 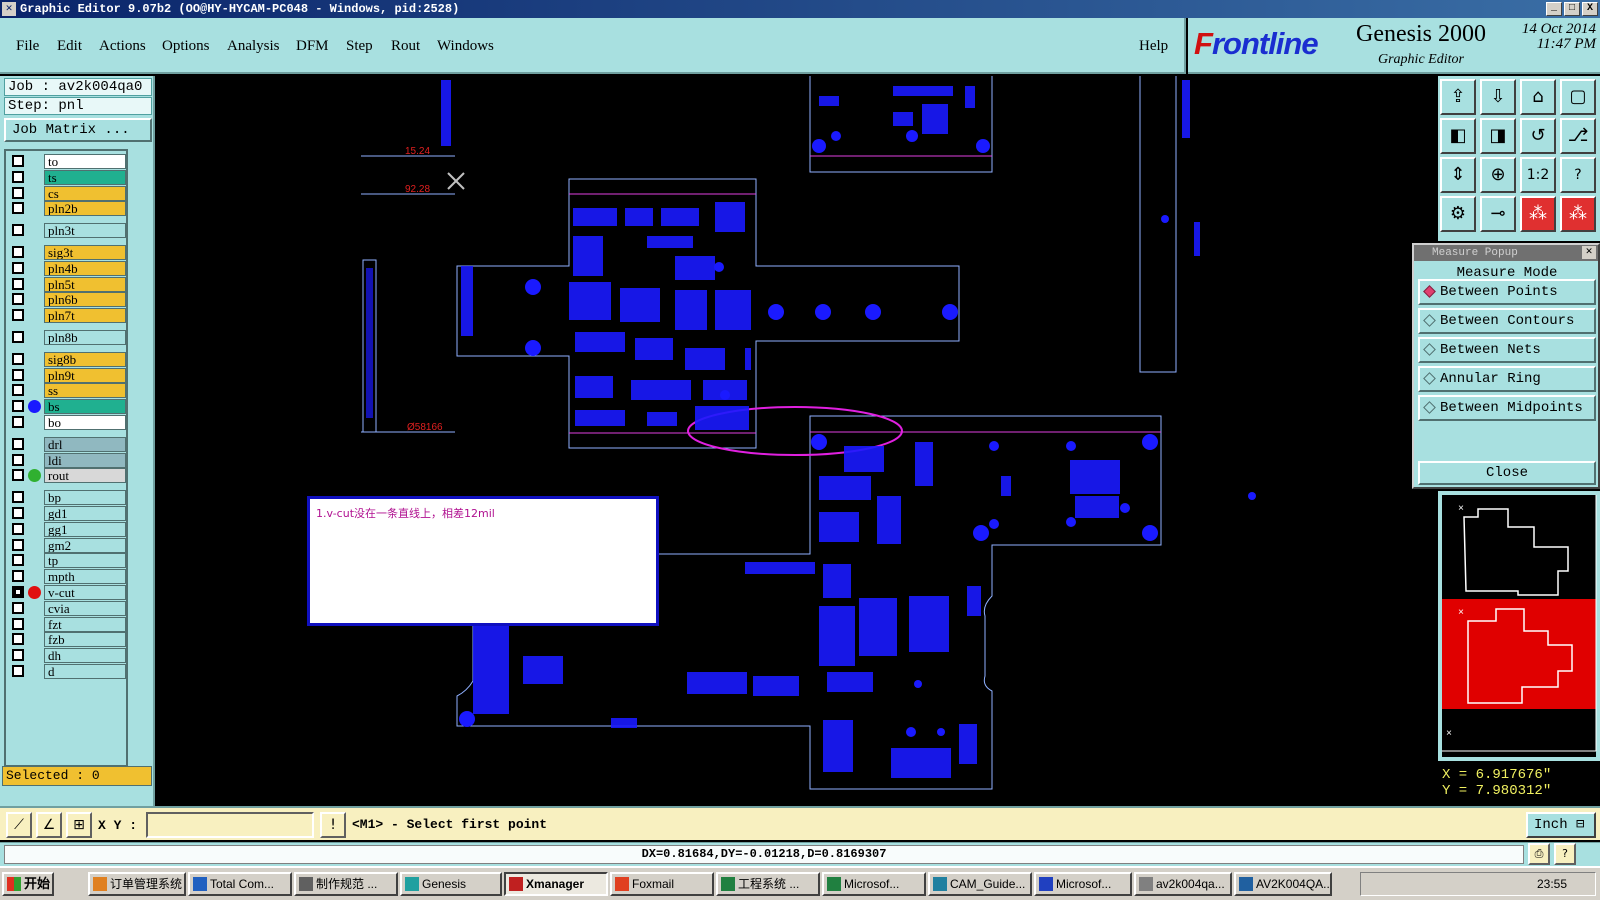 What do you see at coordinates (85, 592) in the screenshot?
I see `layer-name: v-cut` at bounding box center [85, 592].